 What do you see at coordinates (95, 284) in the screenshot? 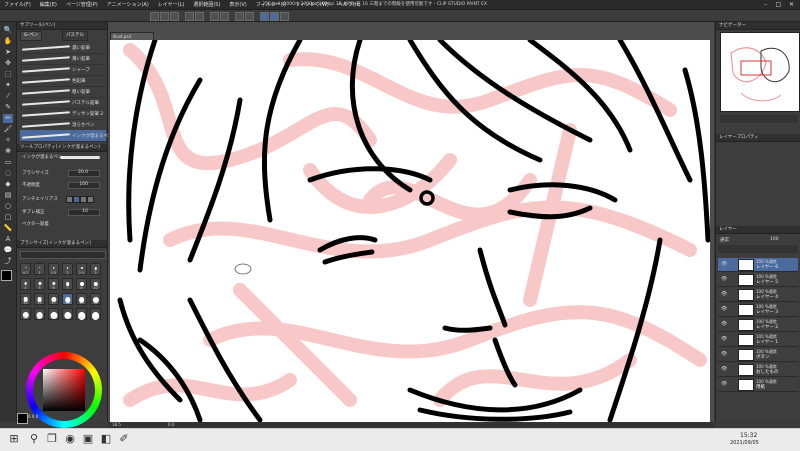
I see `brush-size-option: 10` at bounding box center [95, 284].